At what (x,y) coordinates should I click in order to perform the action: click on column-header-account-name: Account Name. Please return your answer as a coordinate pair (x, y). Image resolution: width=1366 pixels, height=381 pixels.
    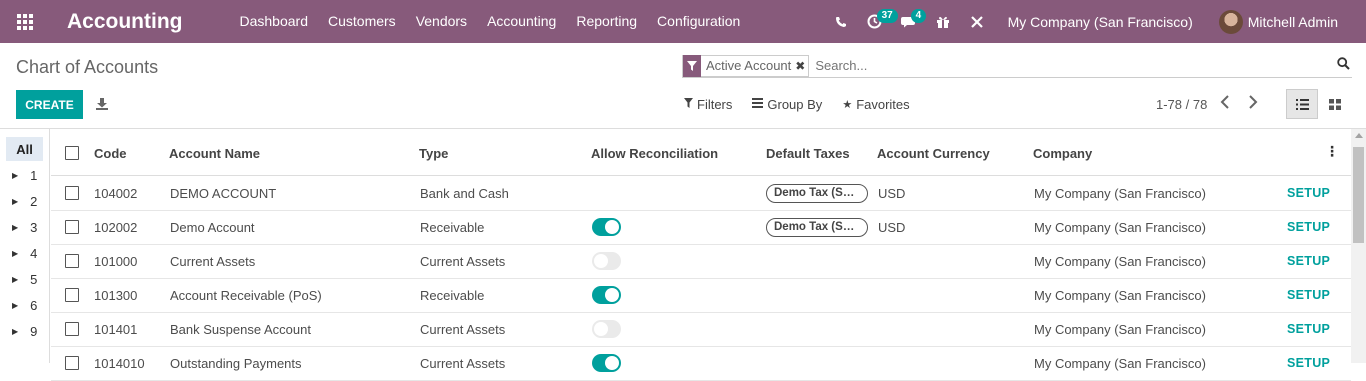
    Looking at the image, I should click on (214, 153).